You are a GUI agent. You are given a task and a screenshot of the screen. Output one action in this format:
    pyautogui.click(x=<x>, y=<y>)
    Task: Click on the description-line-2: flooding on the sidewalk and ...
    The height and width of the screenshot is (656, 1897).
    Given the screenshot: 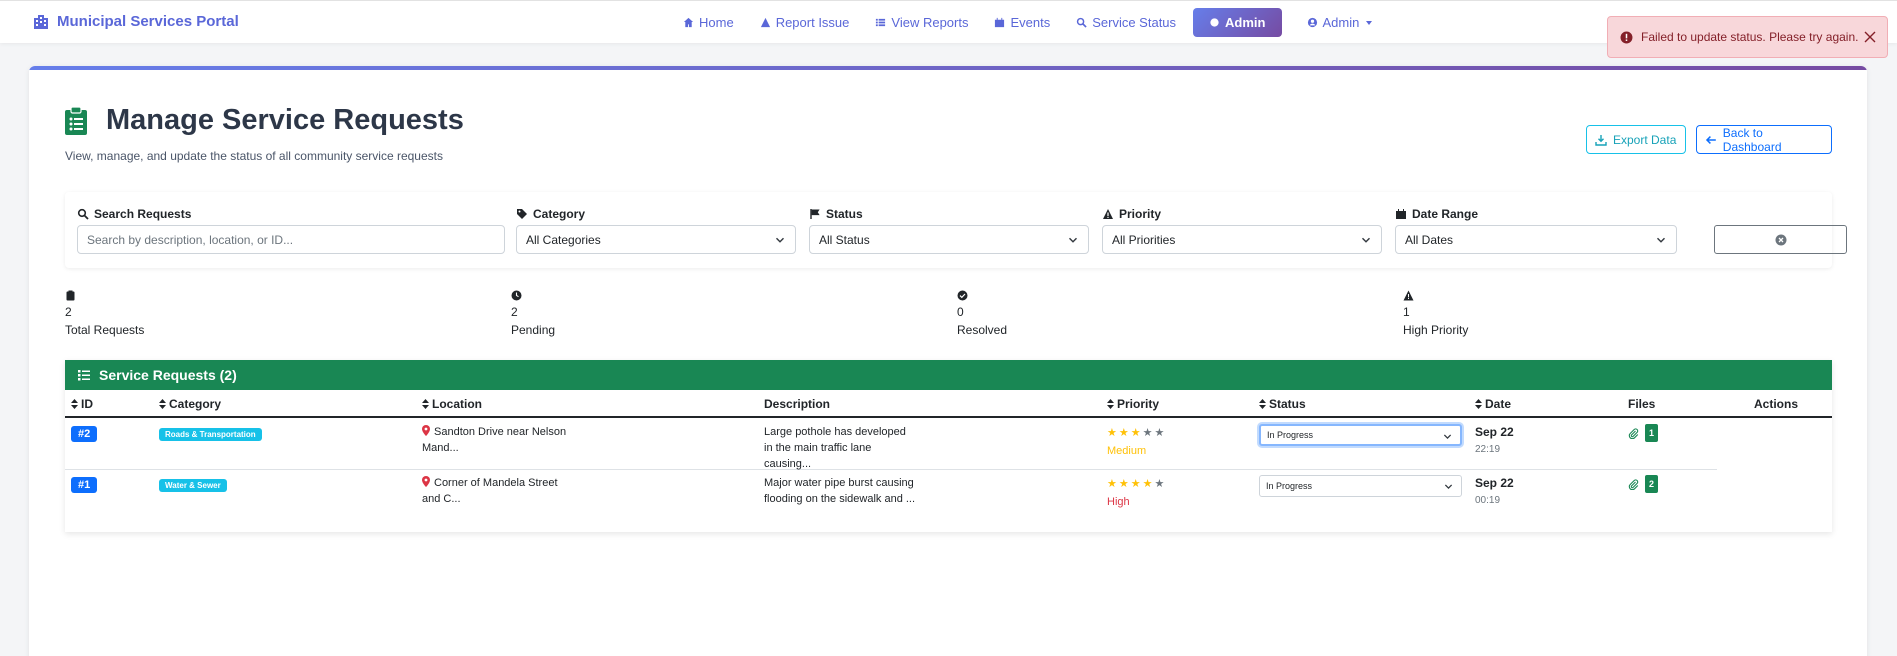 What is the action you would take?
    pyautogui.click(x=840, y=499)
    